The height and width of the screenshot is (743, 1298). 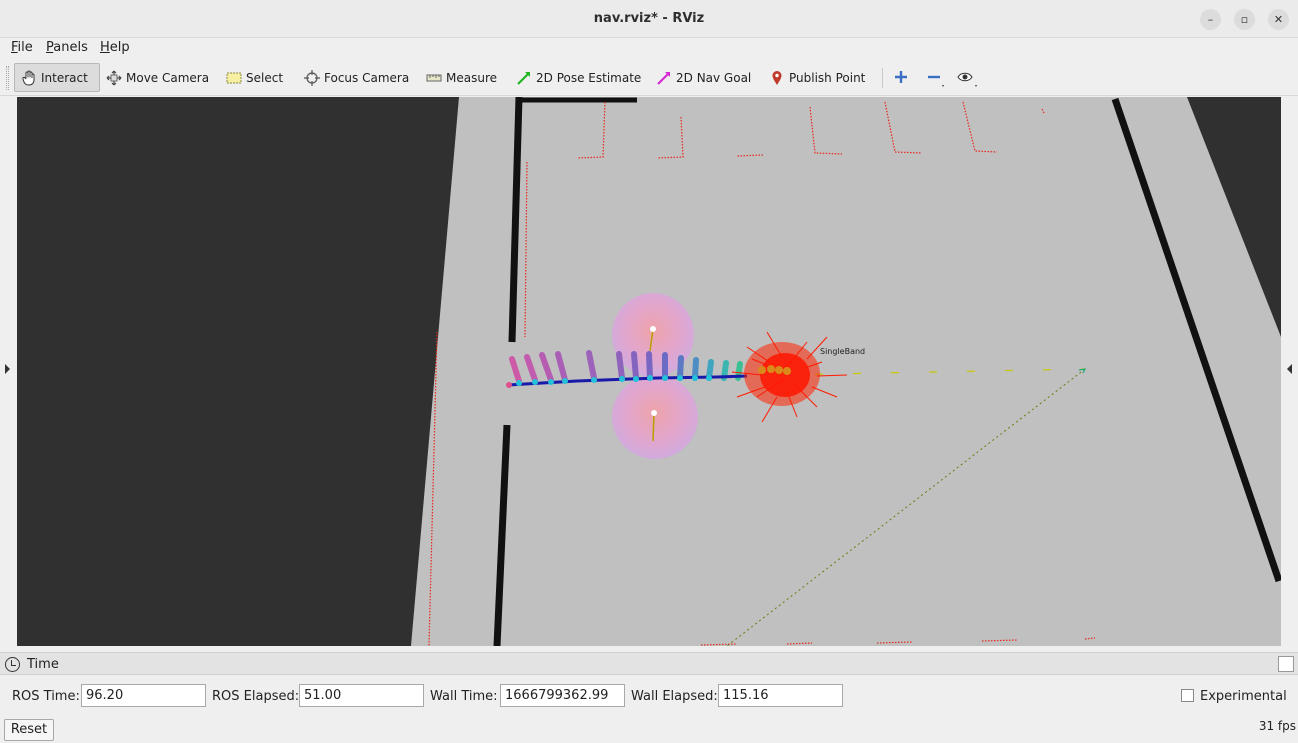 What do you see at coordinates (367, 77) in the screenshot?
I see `focus-camera-label: Focus Camera` at bounding box center [367, 77].